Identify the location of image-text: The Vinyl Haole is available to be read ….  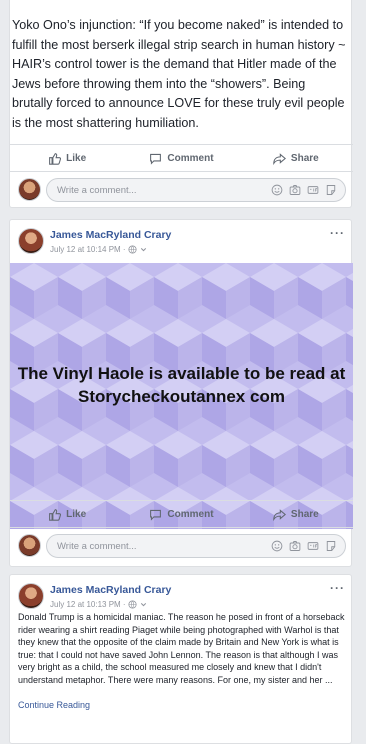
(181, 385).